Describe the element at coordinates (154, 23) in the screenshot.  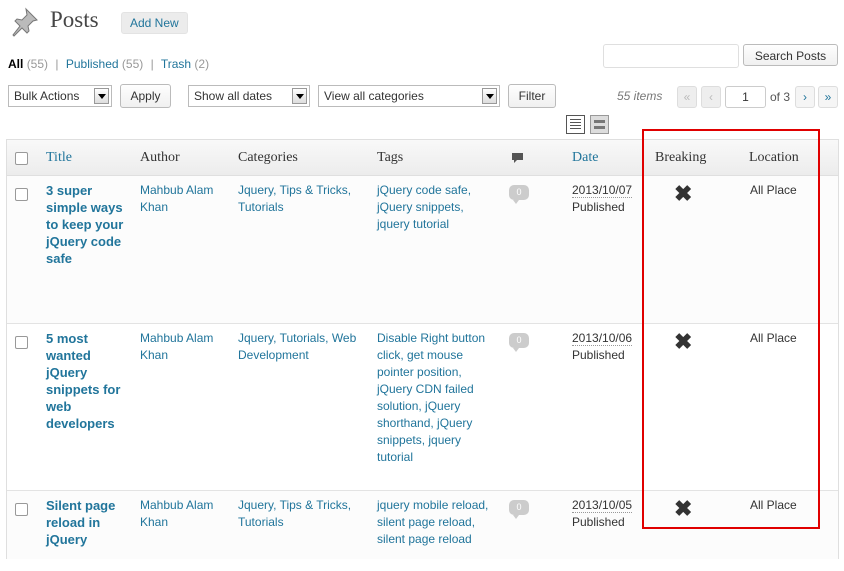
I see `add-new-button: Add New` at that location.